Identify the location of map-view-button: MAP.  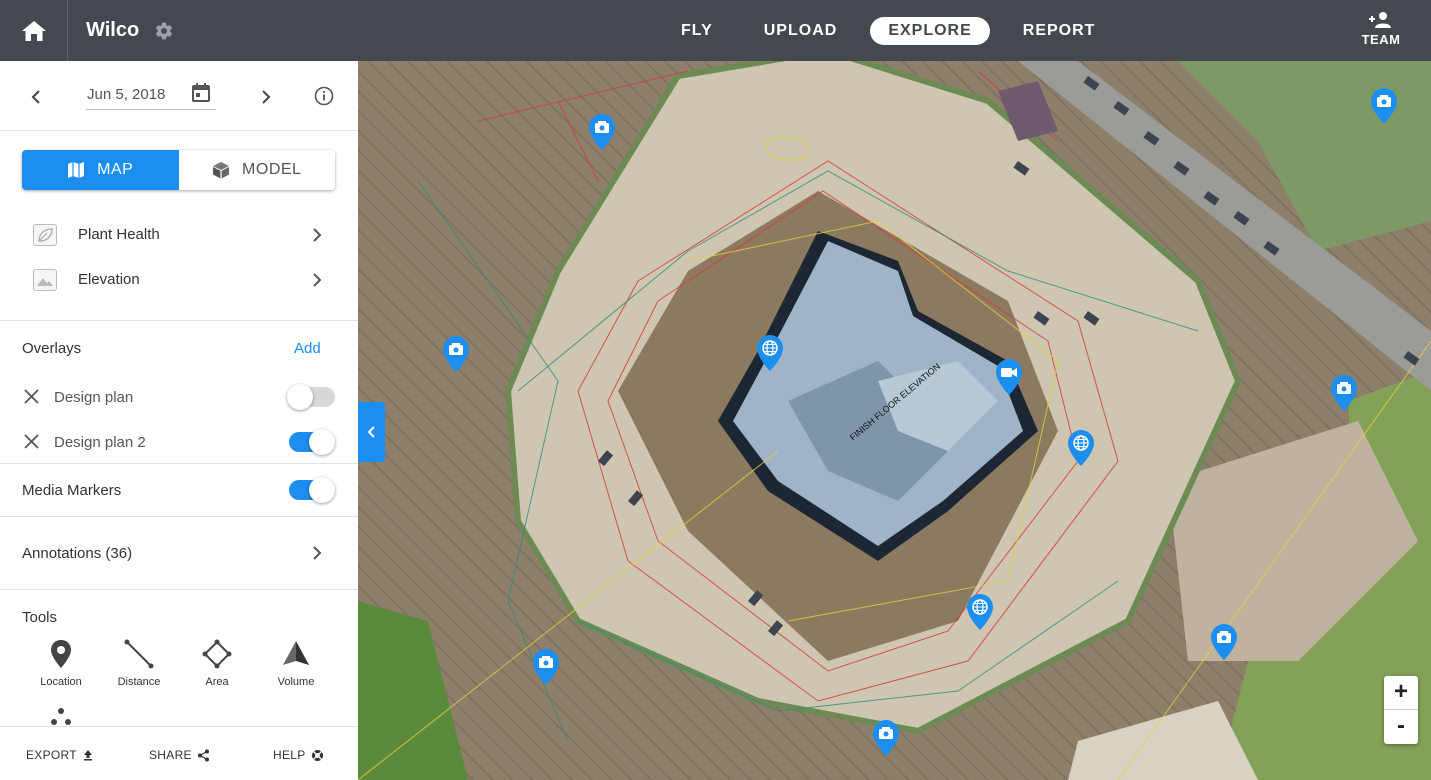
(100, 170).